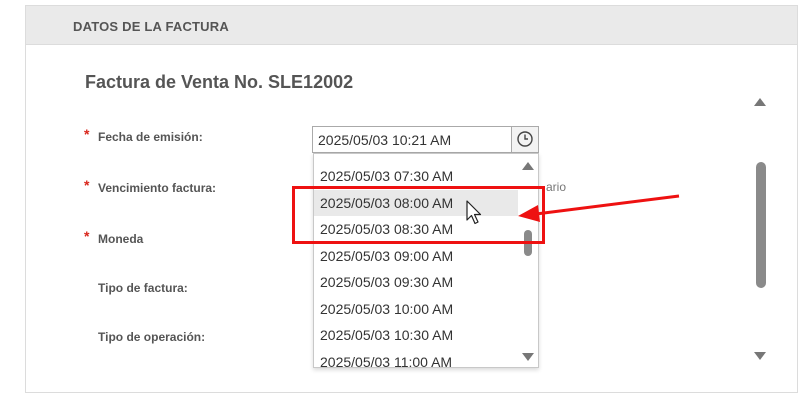 This screenshot has width=802, height=414. I want to click on time-option: 2025/05/03 10:30 AM, so click(416, 335).